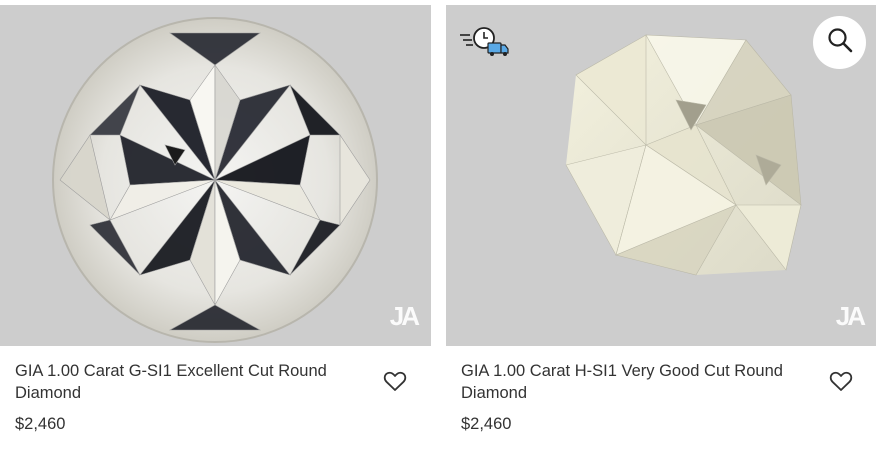 This screenshot has height=449, width=876. Describe the element at coordinates (485, 43) in the screenshot. I see `fast-shipping-icon` at that location.